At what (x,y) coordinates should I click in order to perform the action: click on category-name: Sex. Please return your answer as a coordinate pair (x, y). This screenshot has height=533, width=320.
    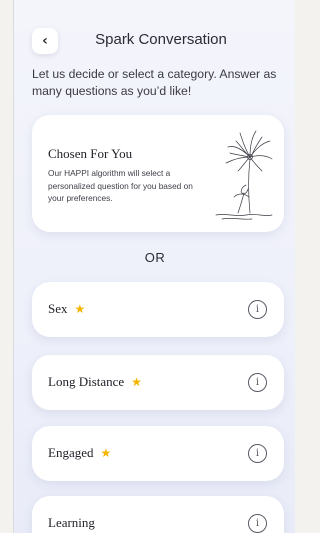
    Looking at the image, I should click on (58, 308).